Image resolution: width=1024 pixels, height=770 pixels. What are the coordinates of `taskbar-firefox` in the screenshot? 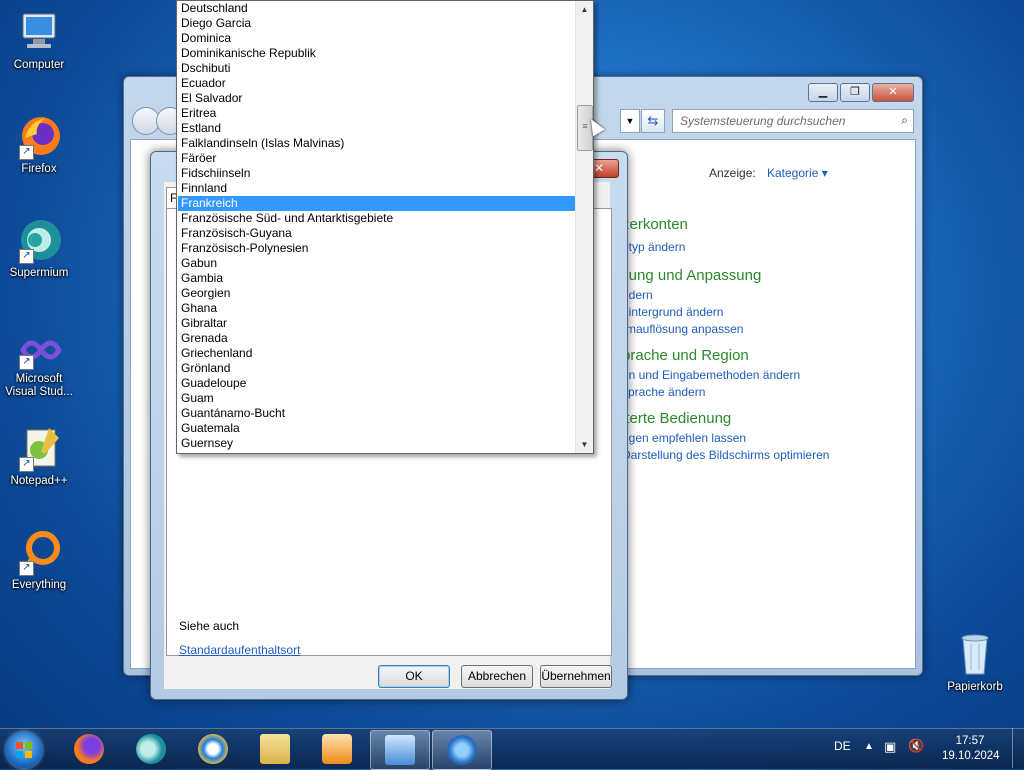 It's located at (89, 749).